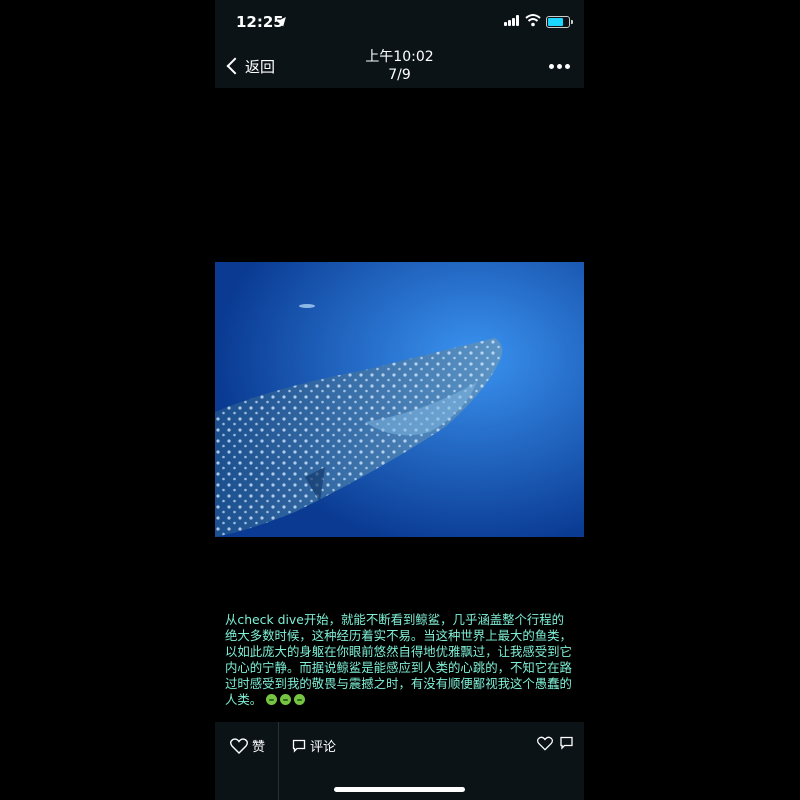 The width and height of the screenshot is (800, 800). I want to click on cell-signal-icon, so click(512, 20).